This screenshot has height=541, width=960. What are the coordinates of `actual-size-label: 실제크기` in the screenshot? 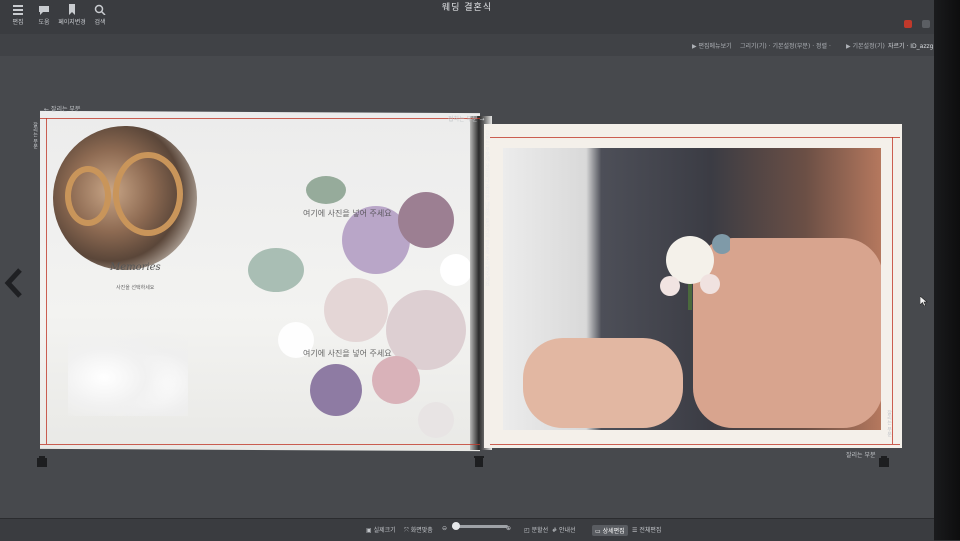 It's located at (384, 530).